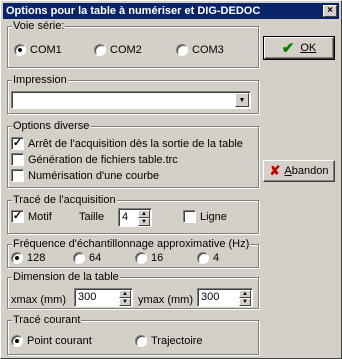 Image resolution: width=342 pixels, height=359 pixels. Describe the element at coordinates (87, 258) in the screenshot. I see `radio-freq-64: 64` at that location.